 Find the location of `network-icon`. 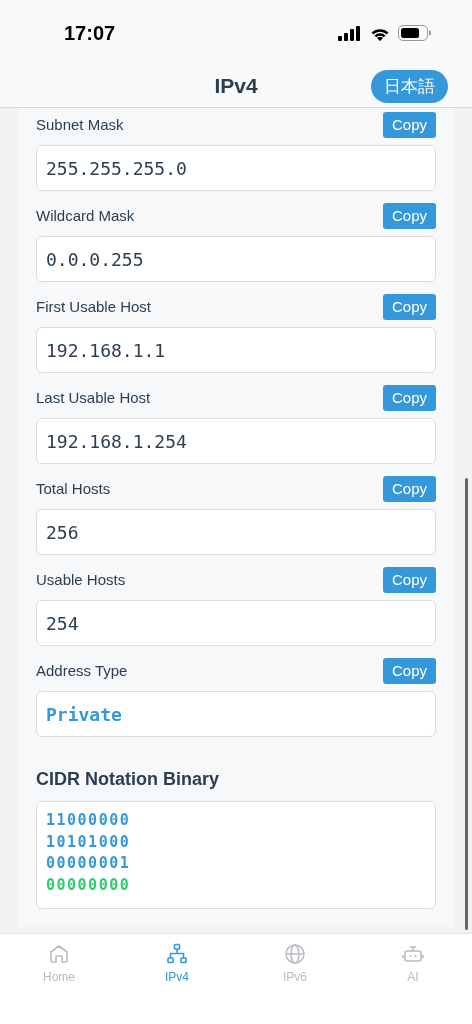

network-icon is located at coordinates (177, 954).